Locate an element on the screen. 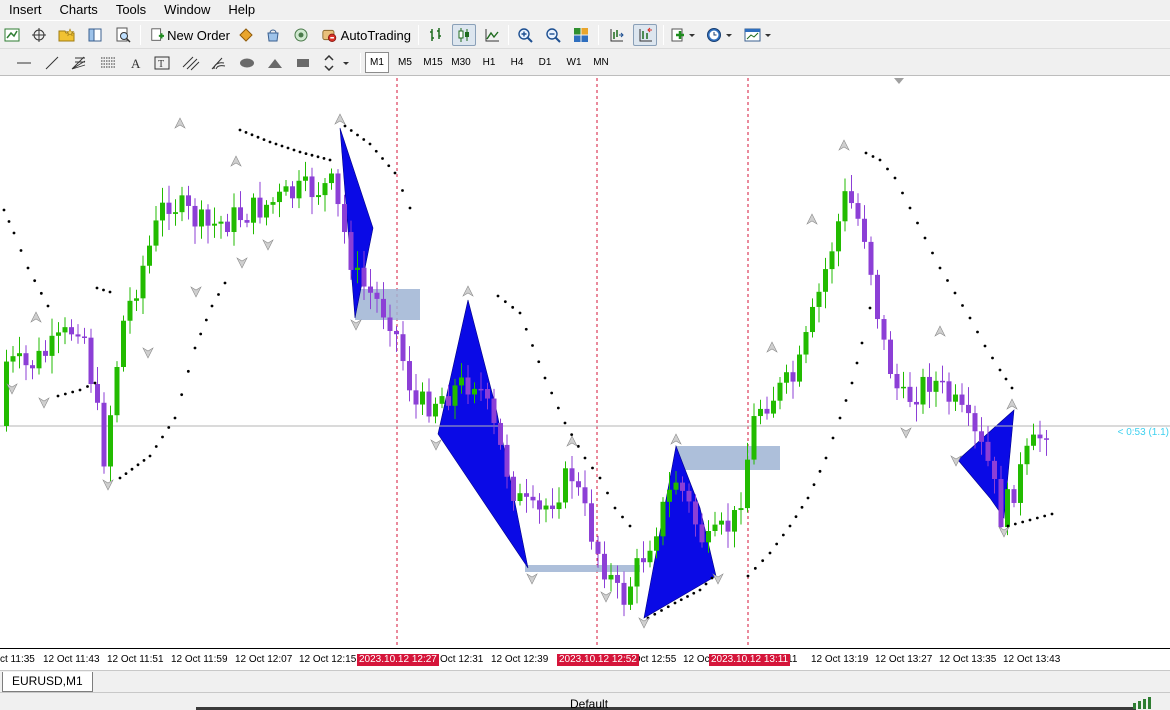 This screenshot has width=1170, height=710. text-label-tool: T is located at coordinates (162, 63).